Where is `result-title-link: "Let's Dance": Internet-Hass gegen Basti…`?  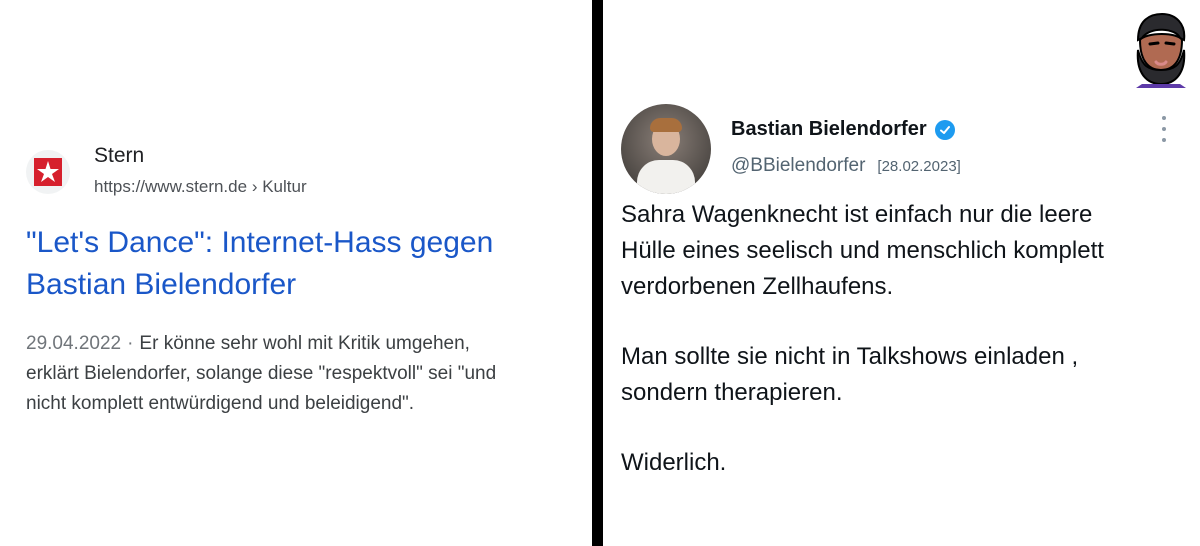 result-title-link: "Let's Dance": Internet-Hass gegen Basti… is located at coordinates (296, 264).